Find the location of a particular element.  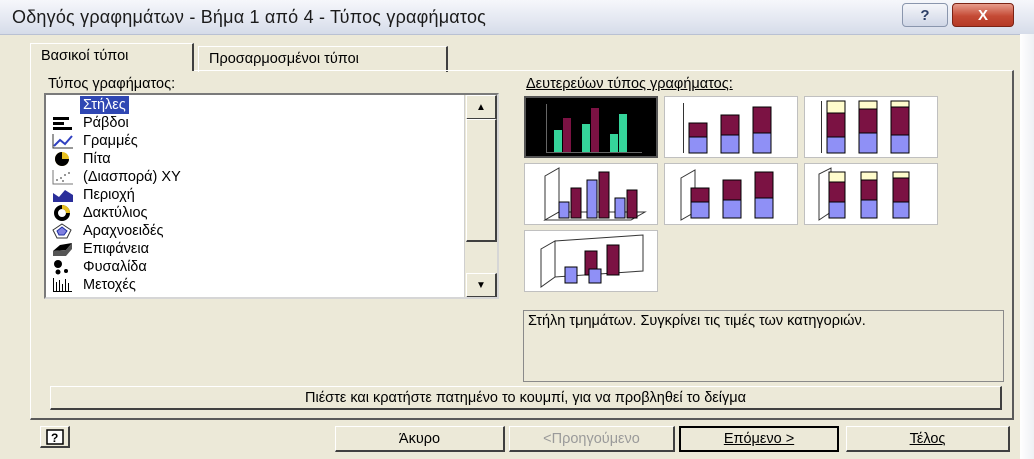

chart-subtype-label: Δευτερεύων τύπος γραφήματος: is located at coordinates (629, 84).